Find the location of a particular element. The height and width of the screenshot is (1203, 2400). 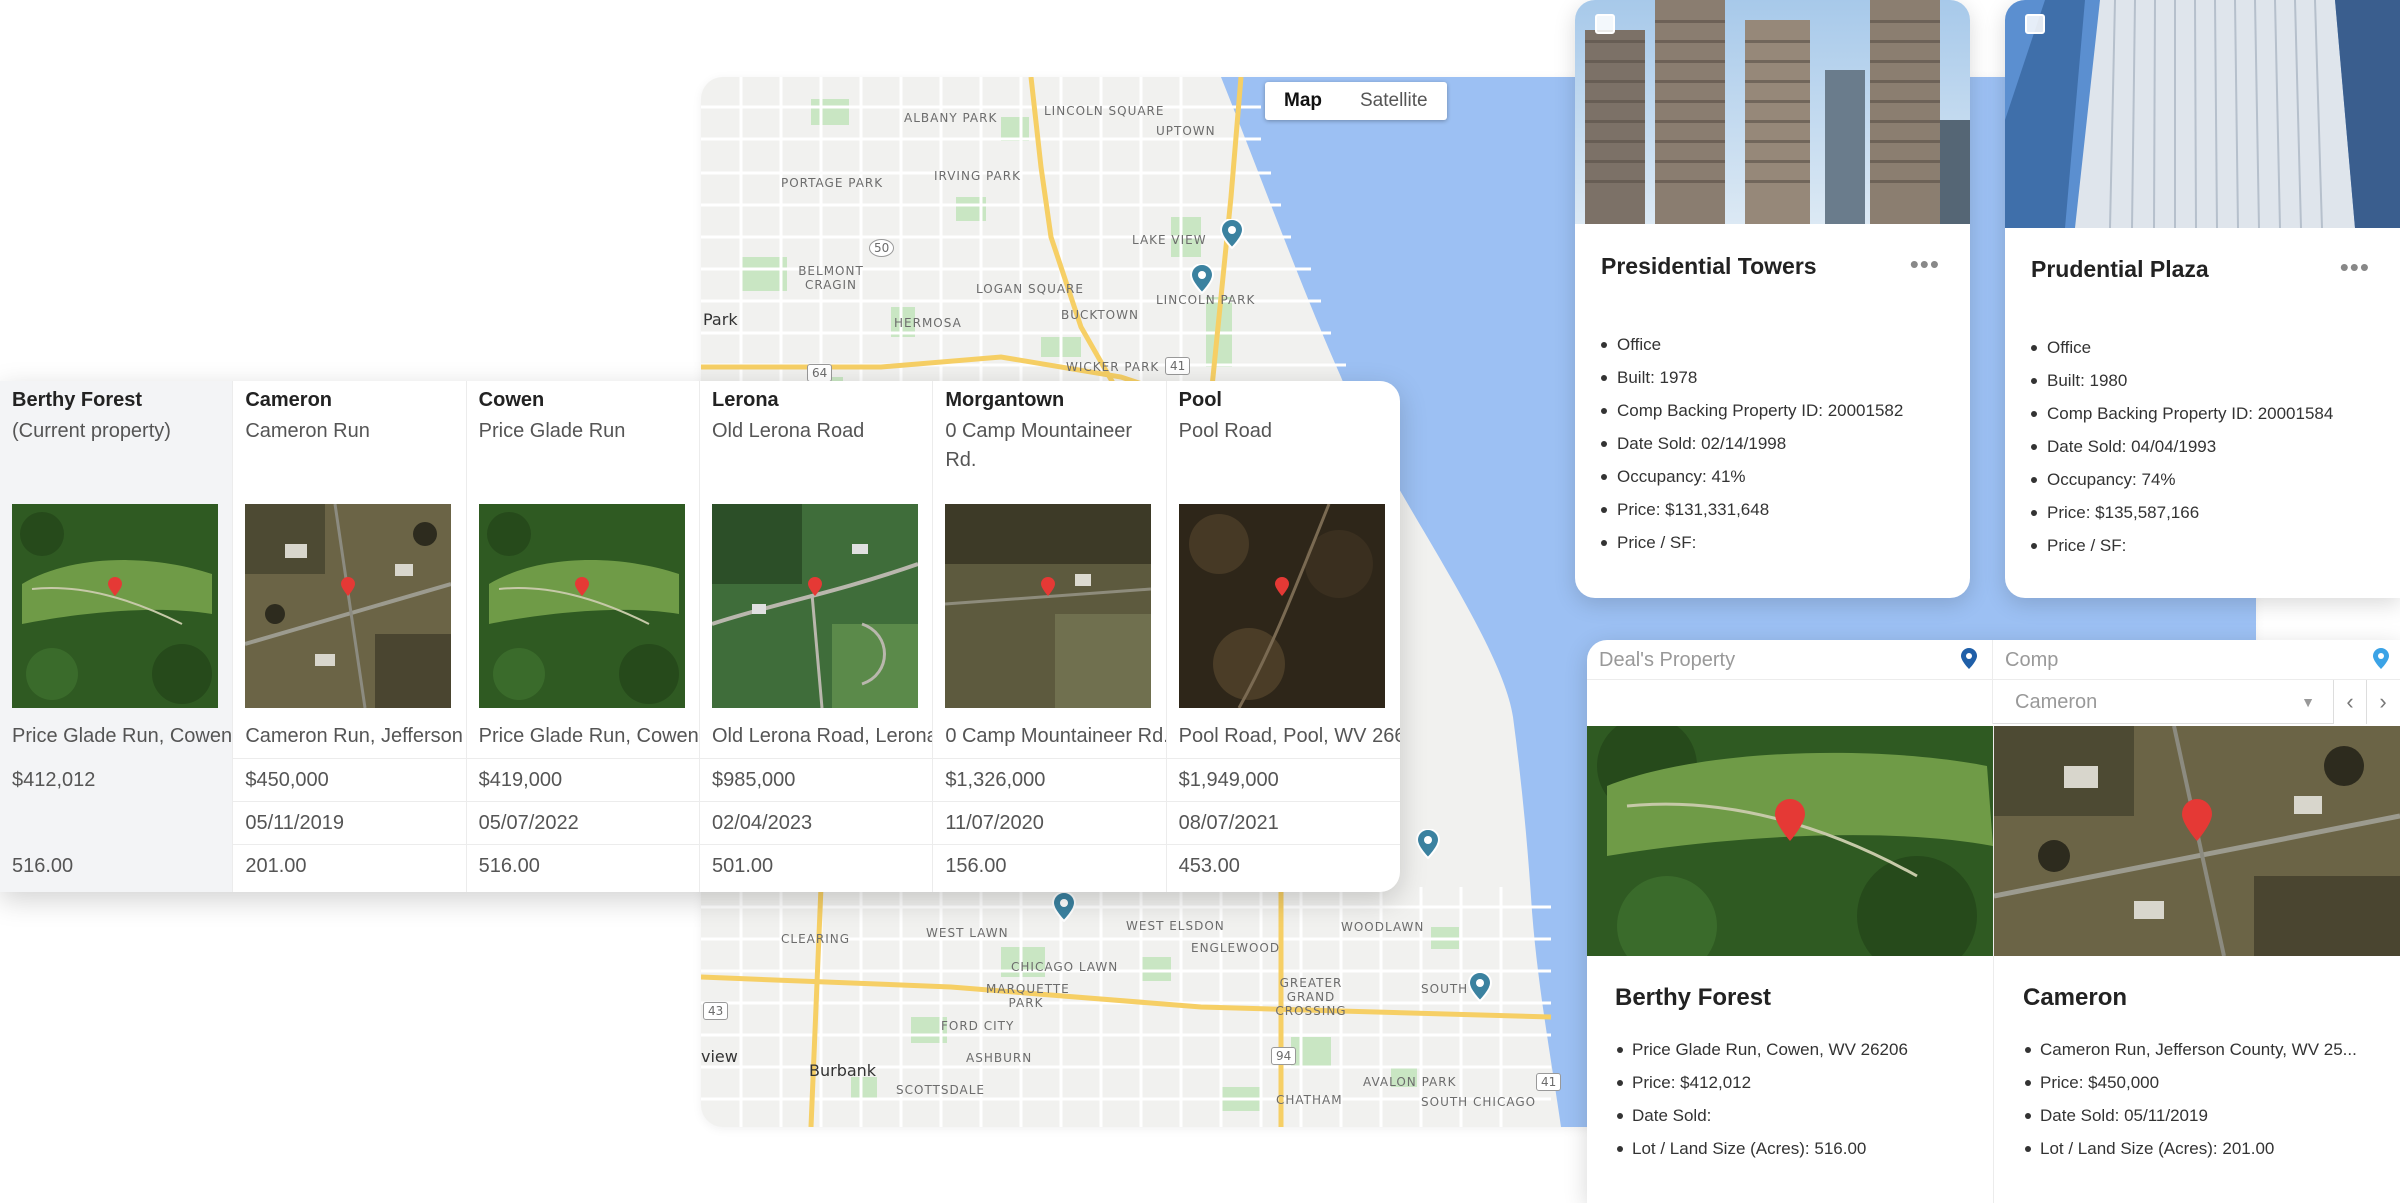

property-lot-size-cell: 453.00 is located at coordinates (1283, 865).